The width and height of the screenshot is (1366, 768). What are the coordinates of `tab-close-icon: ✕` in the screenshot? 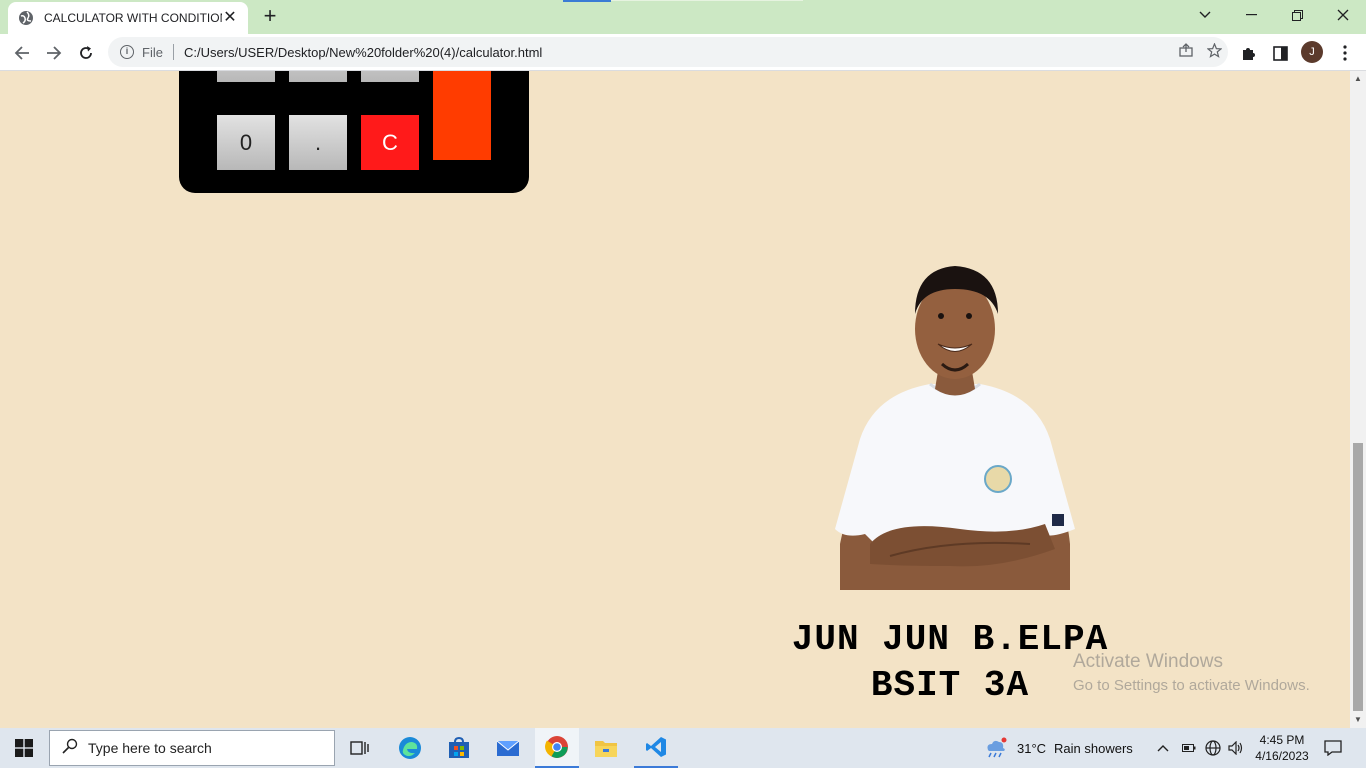 It's located at (230, 18).